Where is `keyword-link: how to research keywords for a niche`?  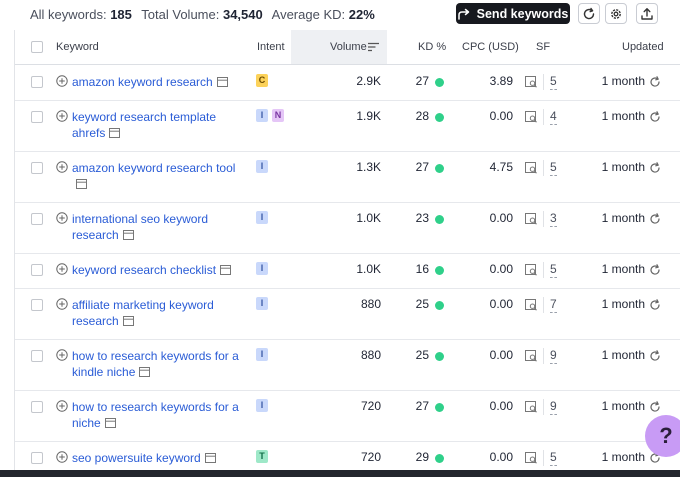
keyword-link: how to research keywords for a niche is located at coordinates (161, 415).